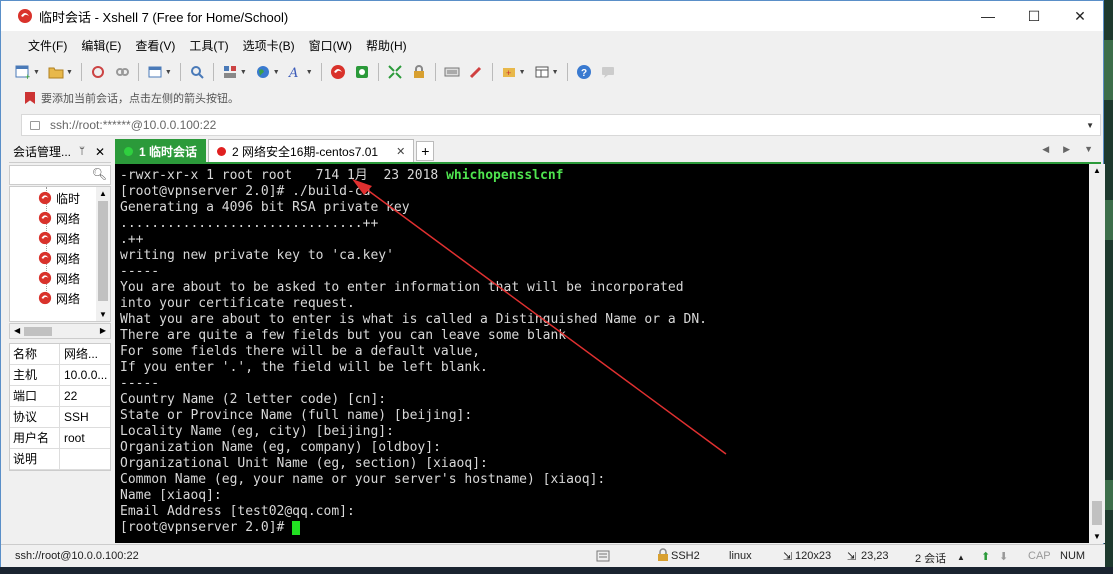 This screenshot has height=574, width=1113. Describe the element at coordinates (122, 72) in the screenshot. I see `disconnect-icon` at that location.